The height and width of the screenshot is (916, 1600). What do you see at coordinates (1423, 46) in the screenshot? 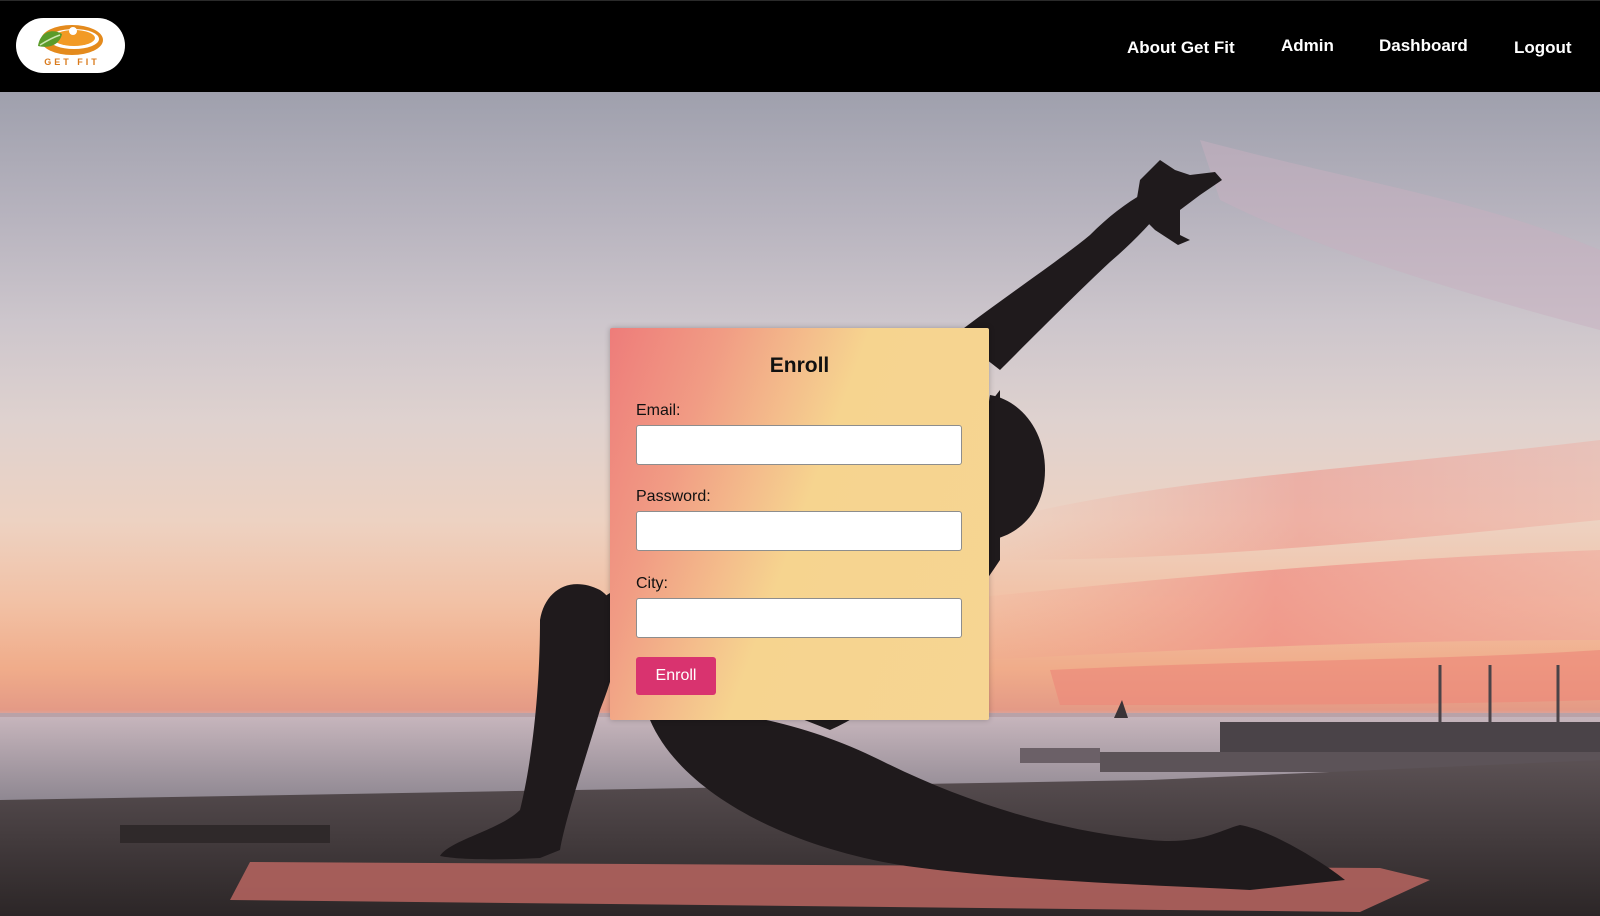
I see `nav-dashboard: Dashboard` at bounding box center [1423, 46].